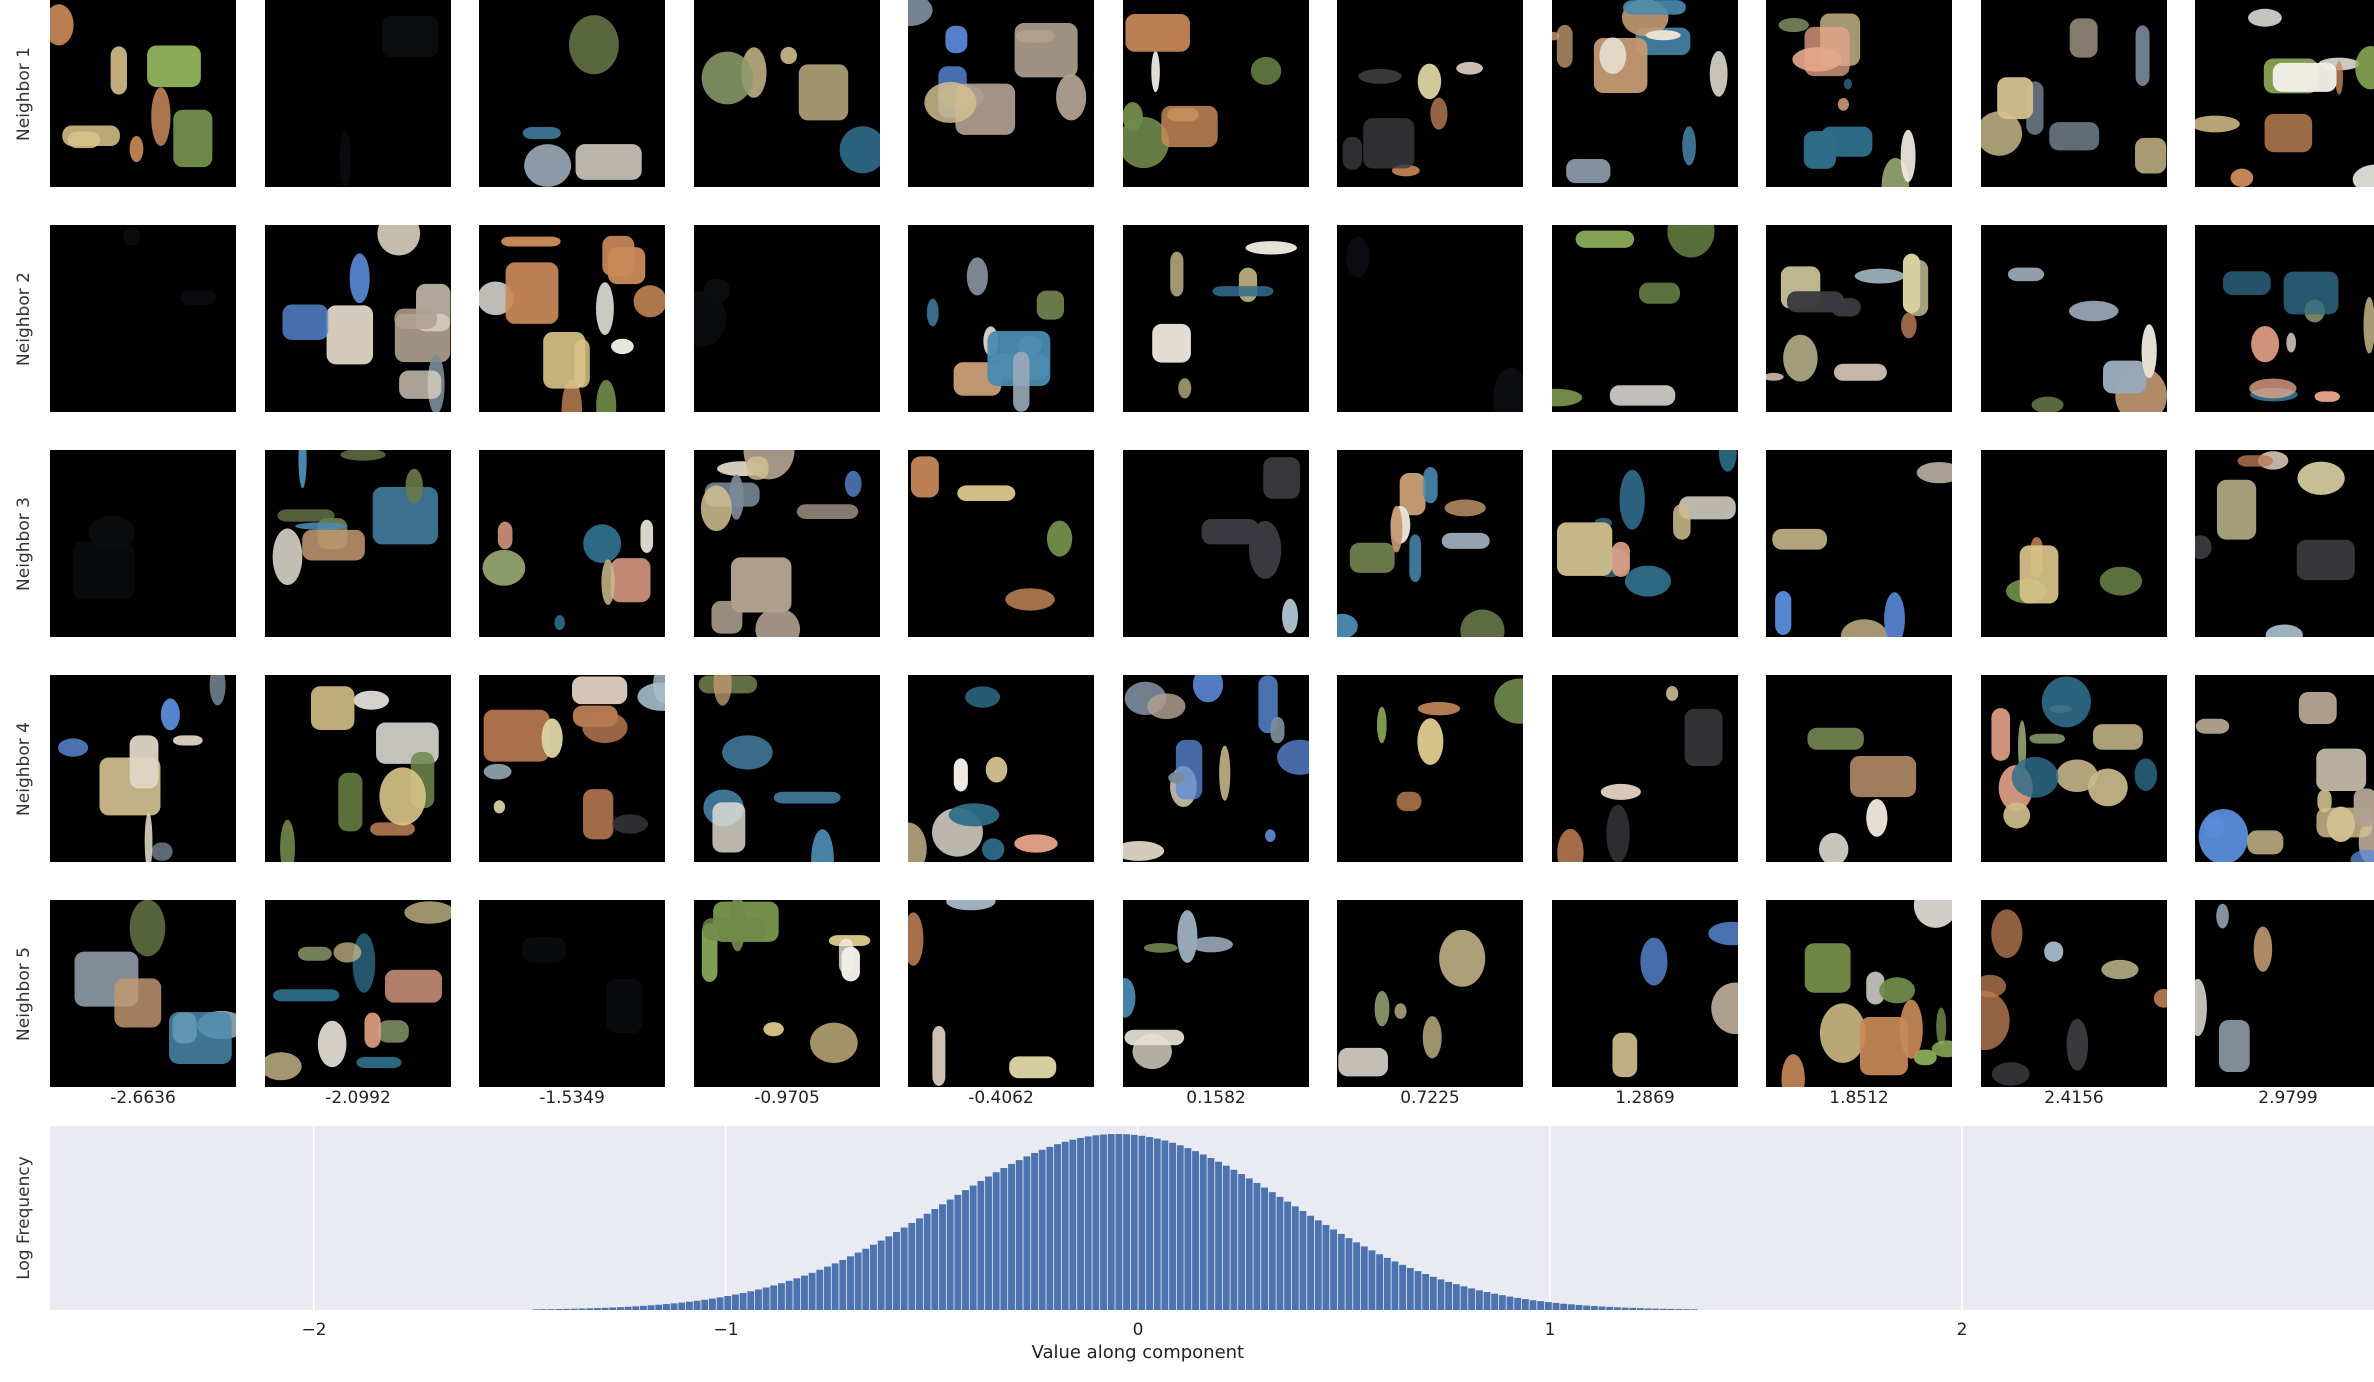 This screenshot has width=2374, height=1382. What do you see at coordinates (1430, 1098) in the screenshot?
I see `column-value-label: 0.7225` at bounding box center [1430, 1098].